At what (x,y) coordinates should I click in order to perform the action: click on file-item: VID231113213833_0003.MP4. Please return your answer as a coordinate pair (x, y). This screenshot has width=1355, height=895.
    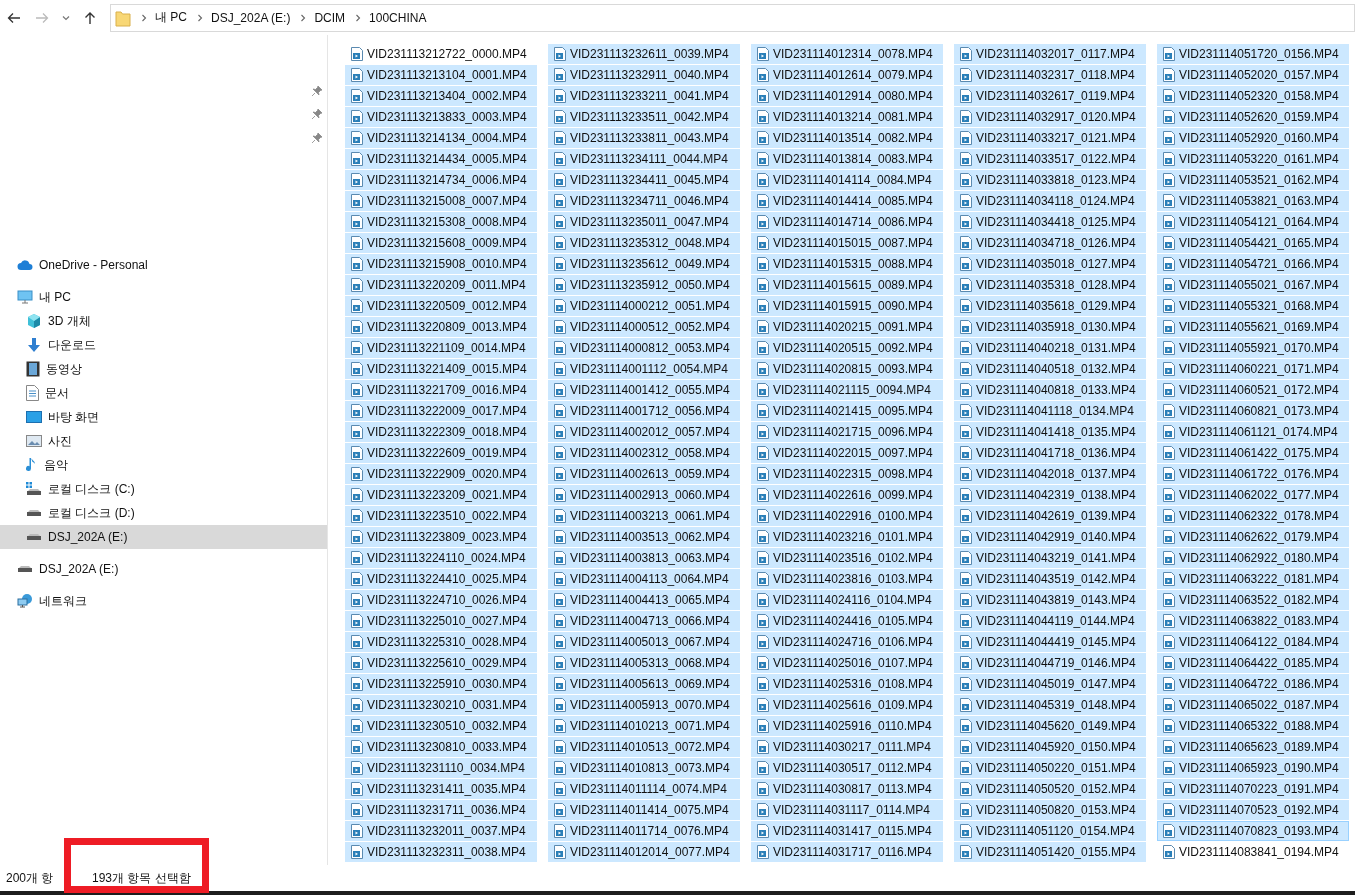
    Looking at the image, I should click on (441, 117).